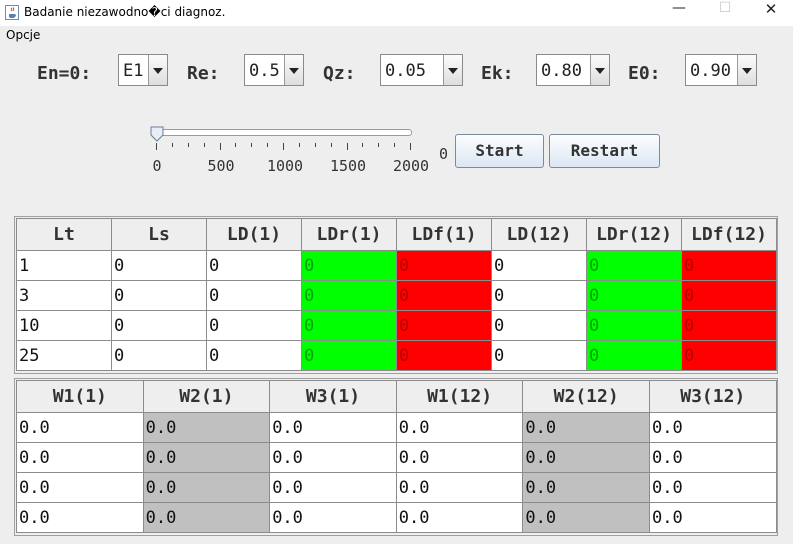 The width and height of the screenshot is (793, 544). What do you see at coordinates (254, 234) in the screenshot?
I see `column-header: LD(1)` at bounding box center [254, 234].